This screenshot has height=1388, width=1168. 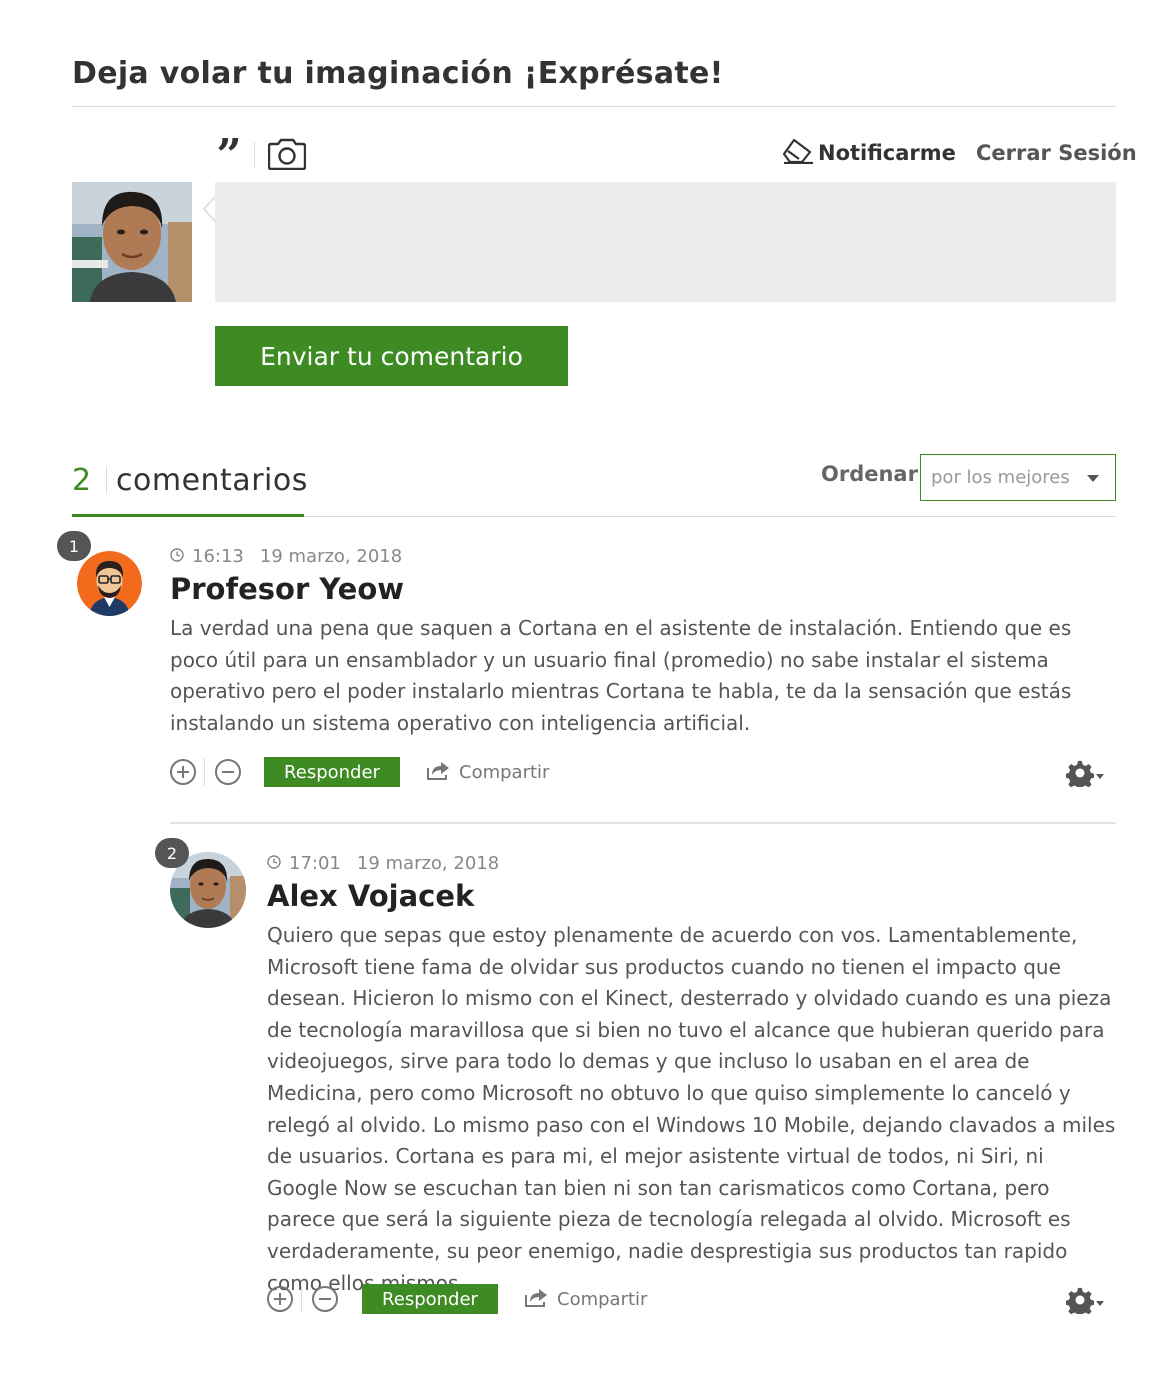 I want to click on comment-meta: 16:13 19 marzo, 2018, so click(x=286, y=556).